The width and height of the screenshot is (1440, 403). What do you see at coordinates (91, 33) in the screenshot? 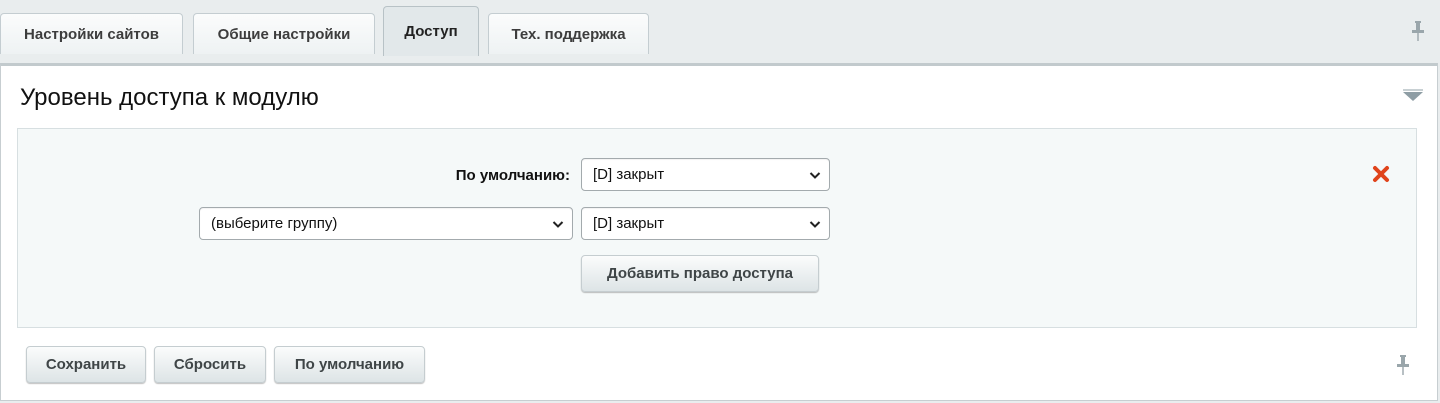
I see `tab-site-settings: Настройки сайтов` at bounding box center [91, 33].